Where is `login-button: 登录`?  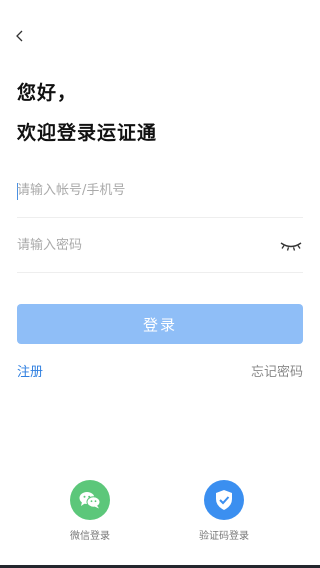 login-button: 登录 is located at coordinates (160, 324).